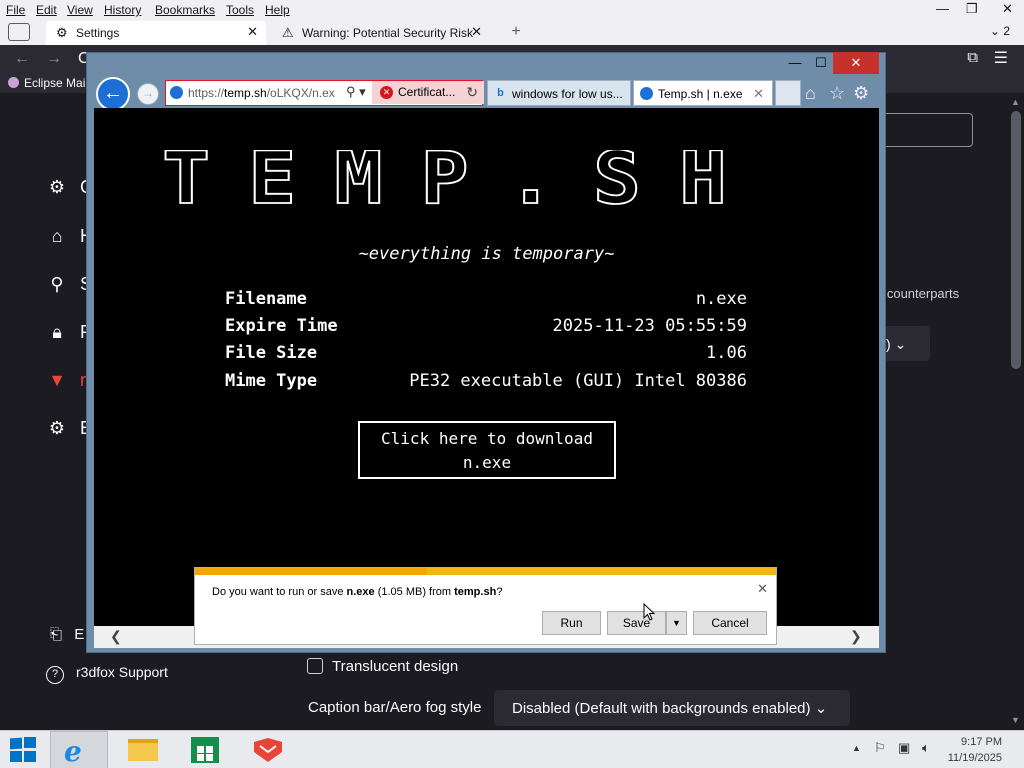 The width and height of the screenshot is (1024, 768). Describe the element at coordinates (726, 353) in the screenshot. I see `row-value: 1.06` at that location.